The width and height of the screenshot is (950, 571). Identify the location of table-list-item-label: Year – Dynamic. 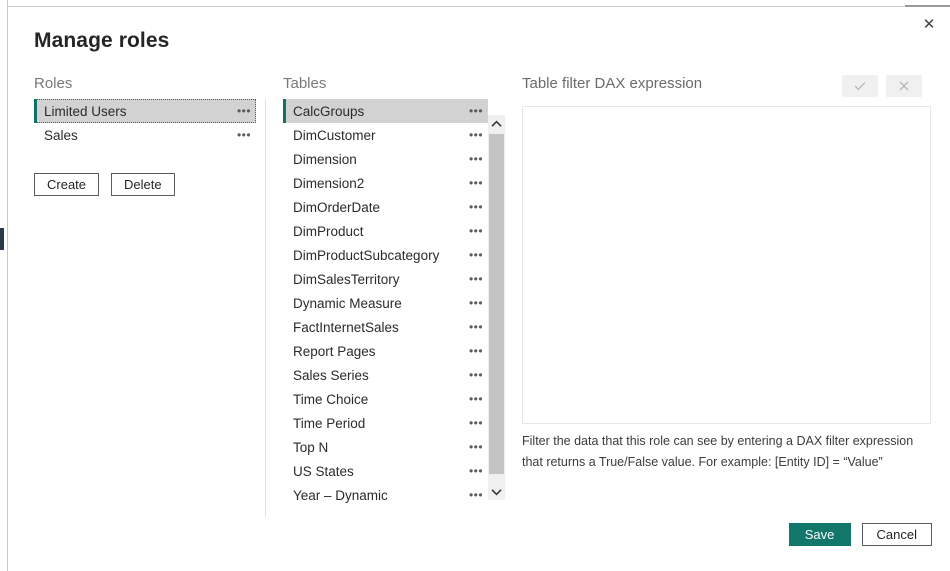
(340, 495).